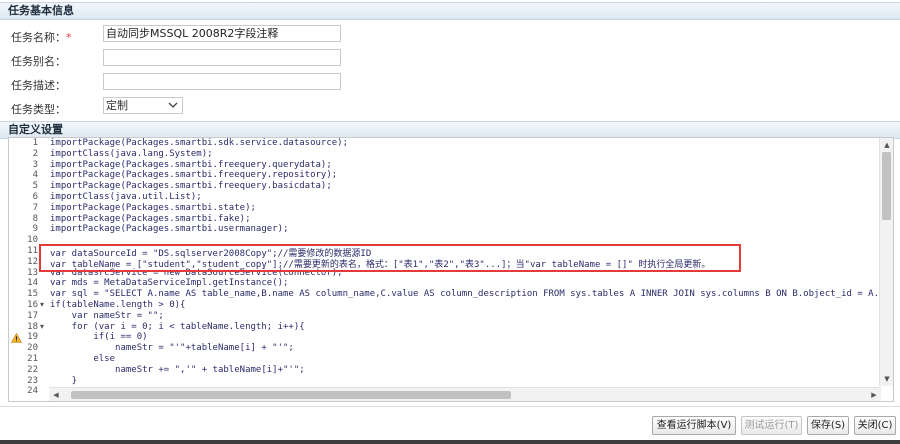  Describe the element at coordinates (16, 338) in the screenshot. I see `warning-icon` at that location.